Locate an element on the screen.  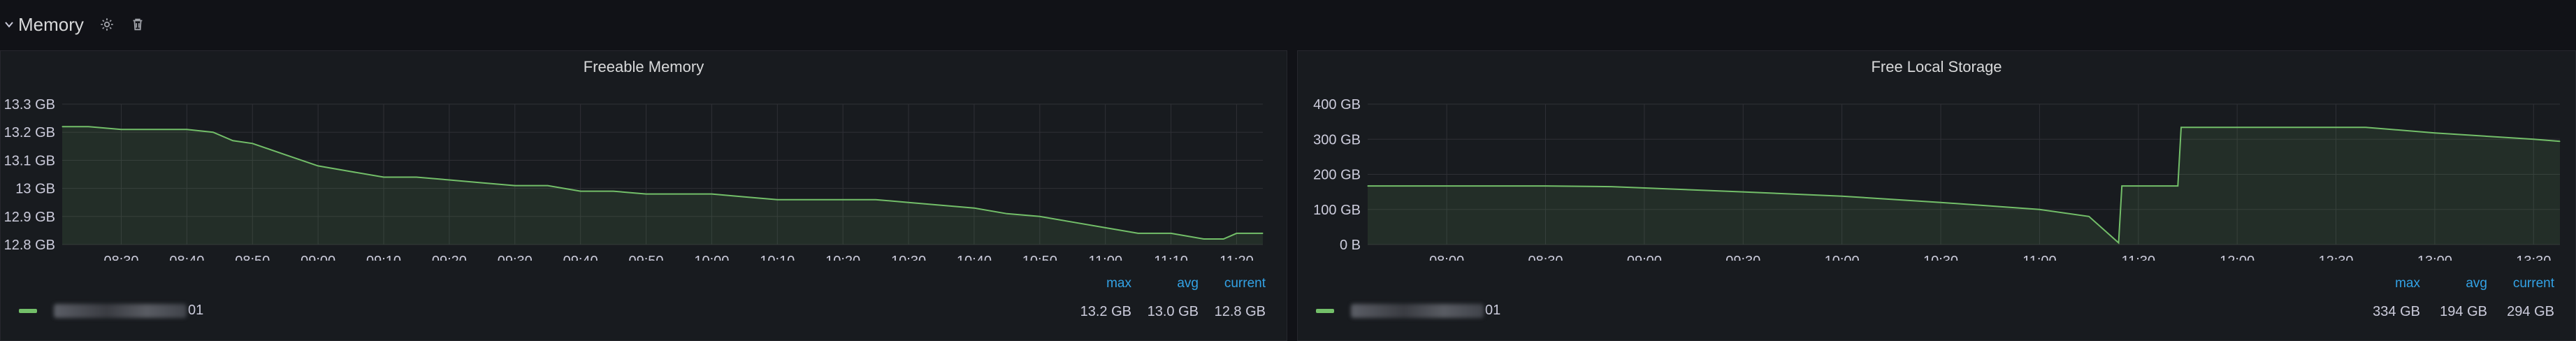
x-tick-label: 11:20 is located at coordinates (1237, 257).